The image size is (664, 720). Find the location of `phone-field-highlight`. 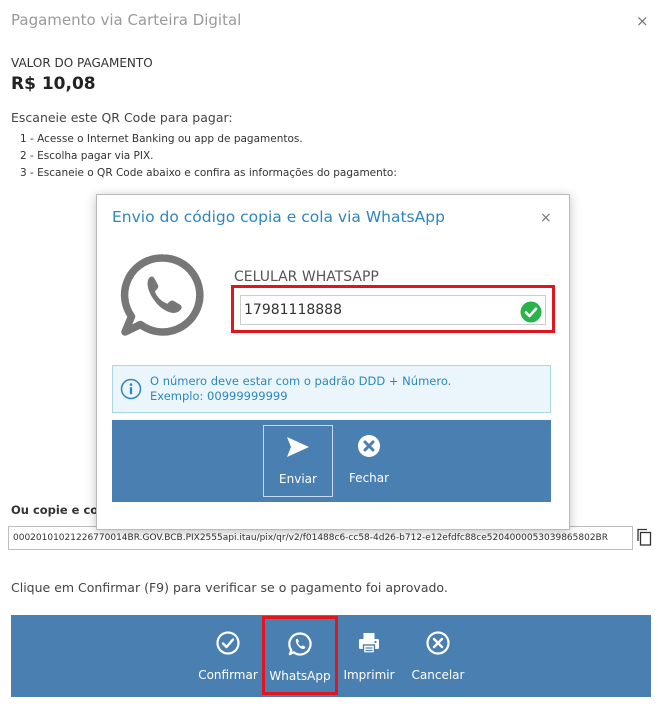

phone-field-highlight is located at coordinates (393, 309).